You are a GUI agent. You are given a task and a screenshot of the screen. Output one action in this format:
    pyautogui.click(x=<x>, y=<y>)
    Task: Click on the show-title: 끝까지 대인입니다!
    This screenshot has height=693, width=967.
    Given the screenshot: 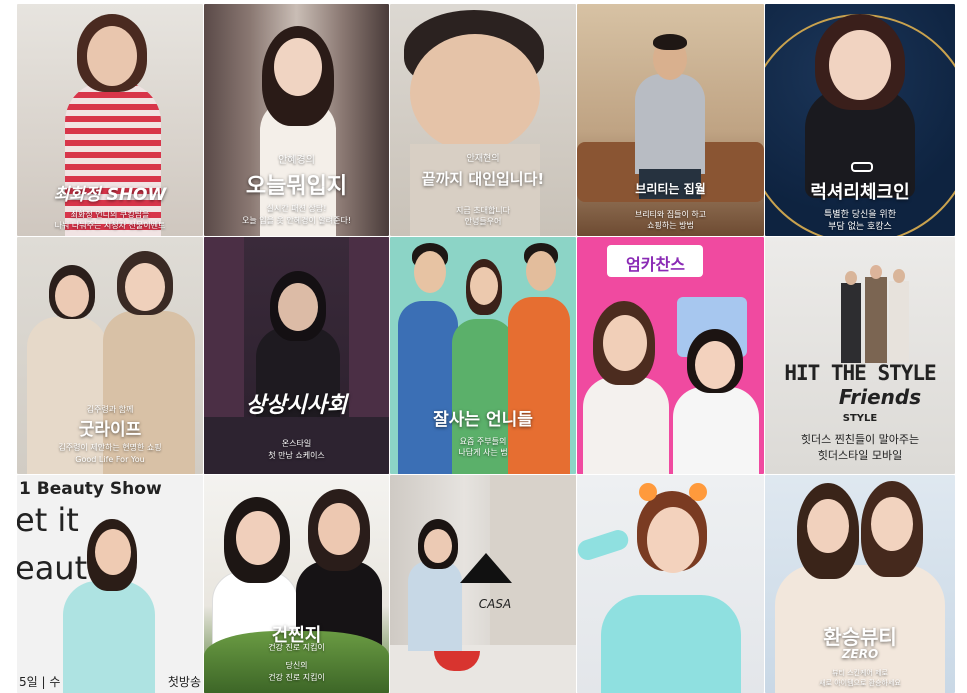 What is the action you would take?
    pyautogui.click(x=483, y=179)
    